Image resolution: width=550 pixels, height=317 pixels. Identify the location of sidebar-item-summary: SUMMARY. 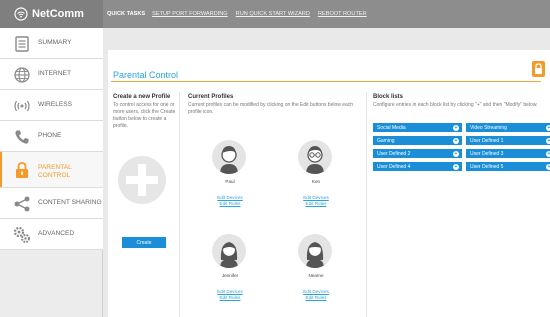
(51, 43).